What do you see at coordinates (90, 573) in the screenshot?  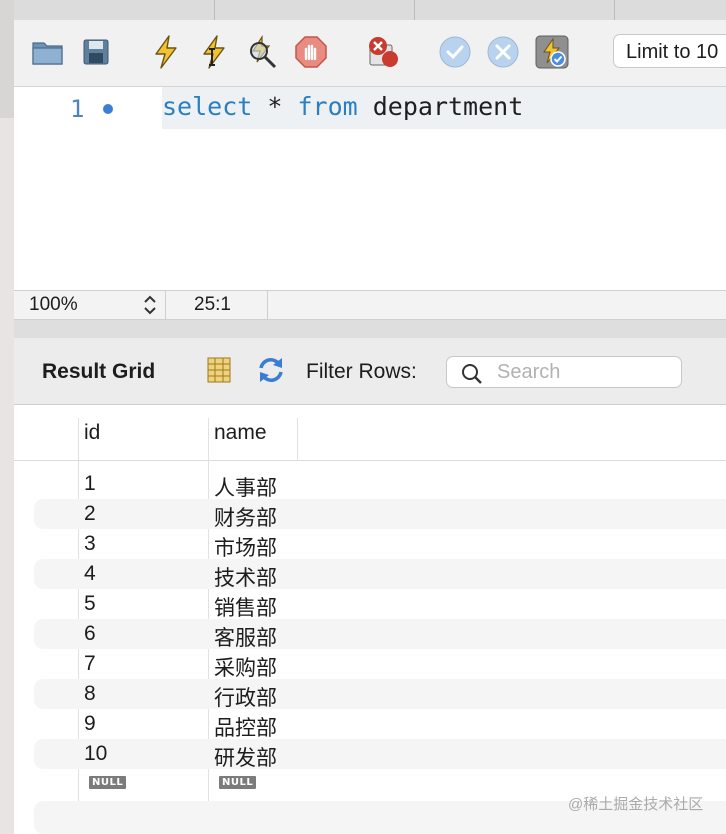 I see `cell-id: 4` at bounding box center [90, 573].